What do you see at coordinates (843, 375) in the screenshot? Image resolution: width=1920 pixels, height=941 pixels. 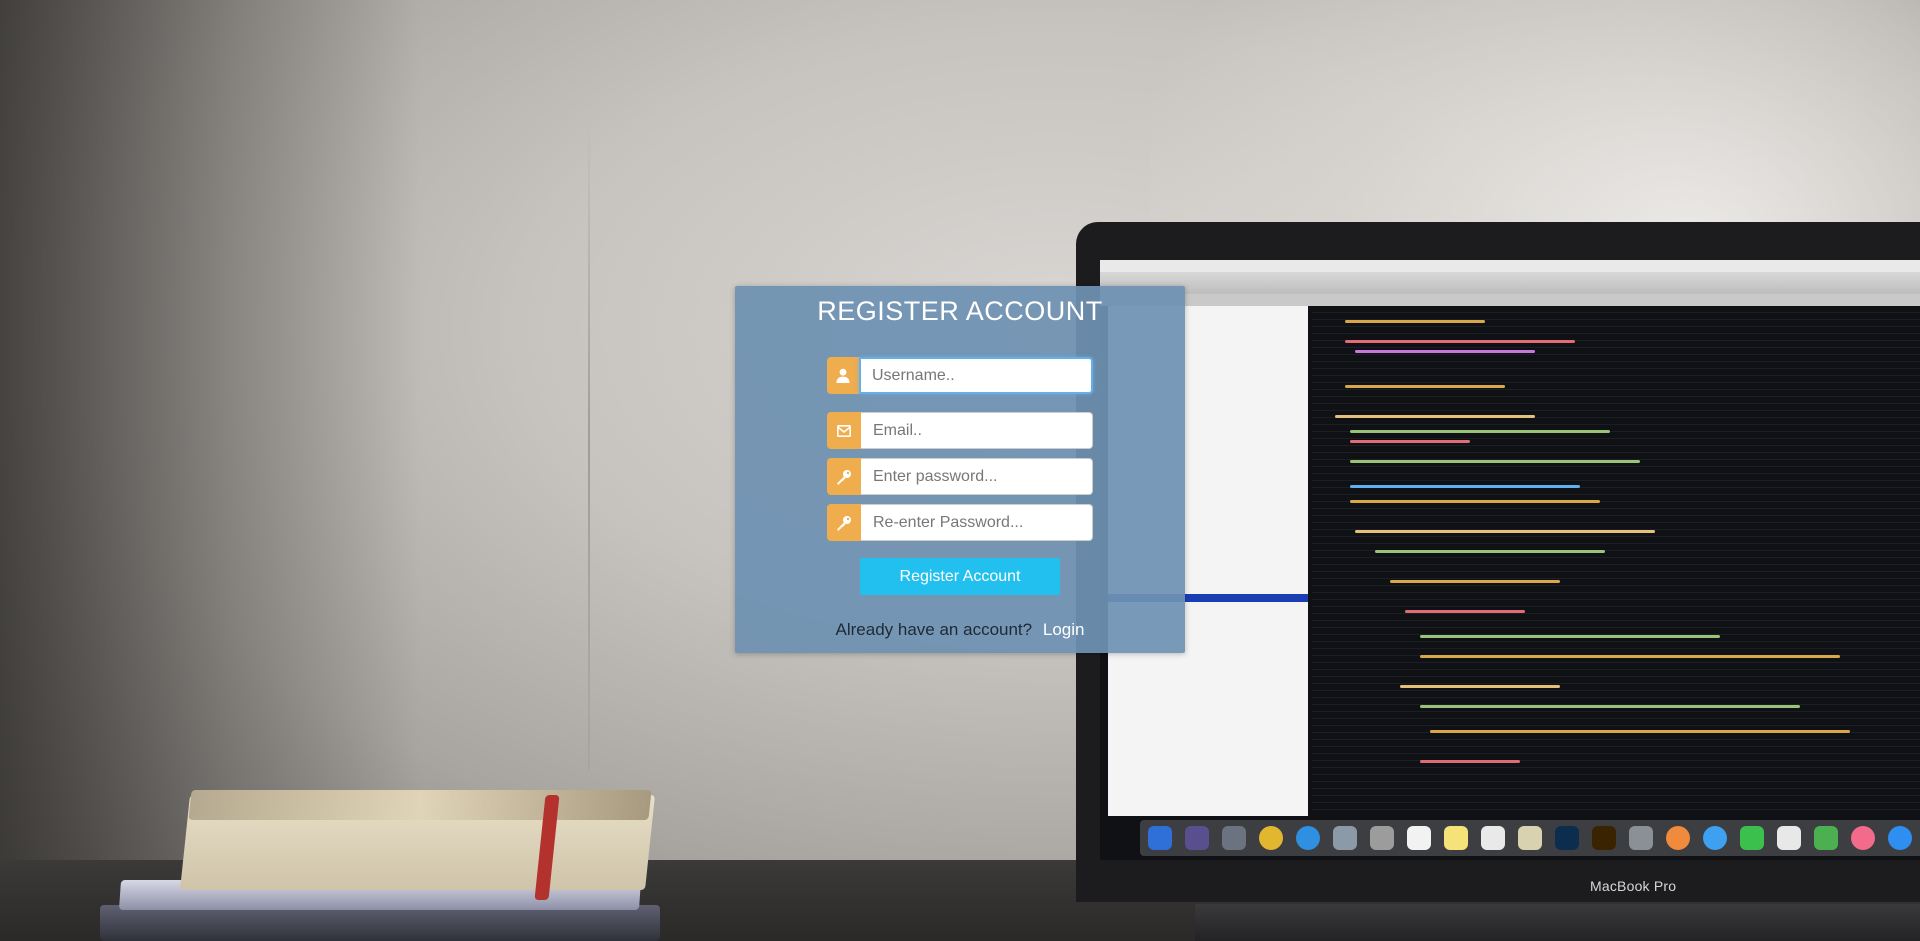 I see `user-icon` at bounding box center [843, 375].